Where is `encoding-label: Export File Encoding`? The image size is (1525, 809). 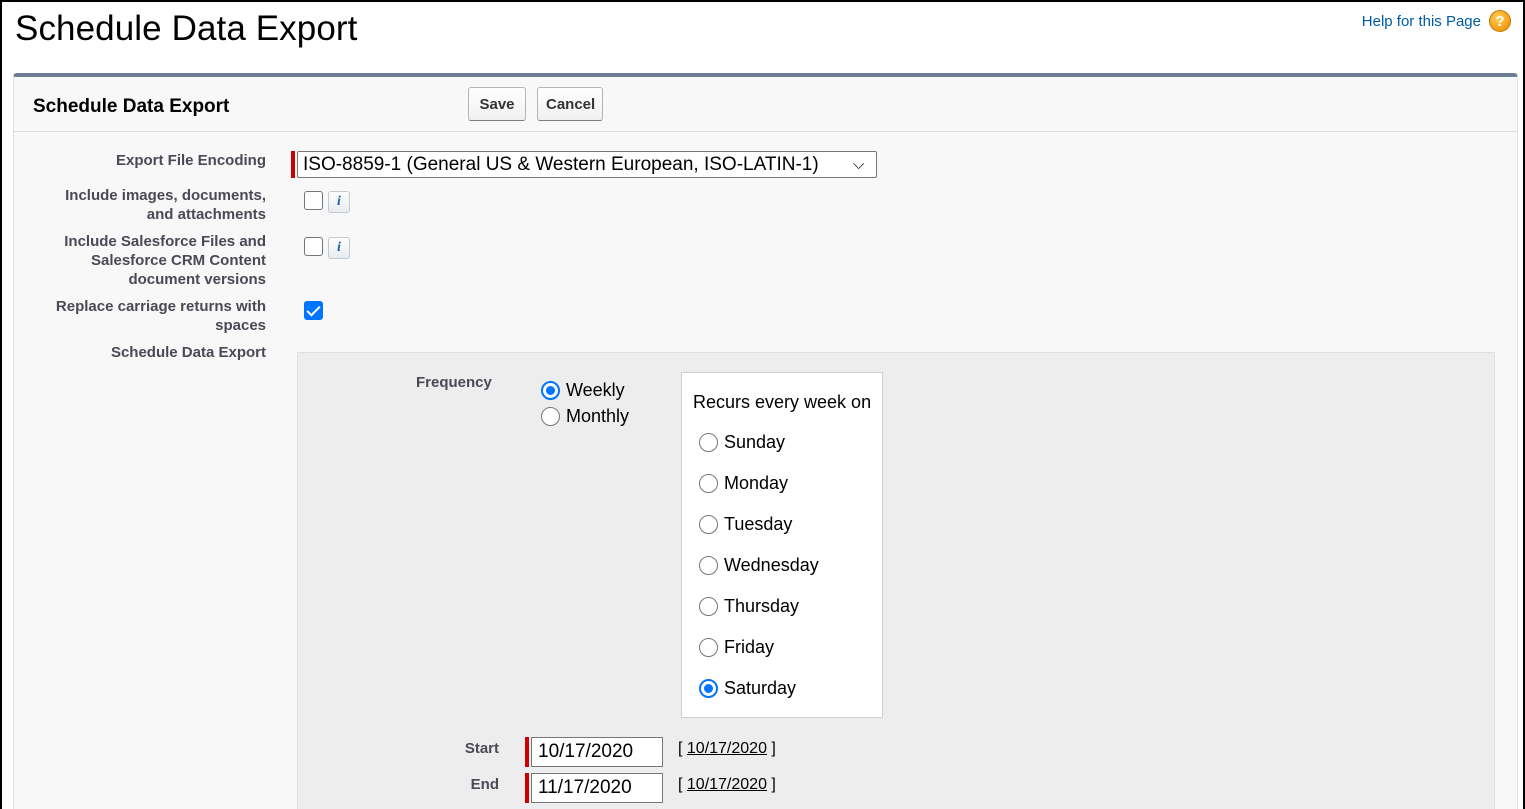
encoding-label: Export File Encoding is located at coordinates (190, 160).